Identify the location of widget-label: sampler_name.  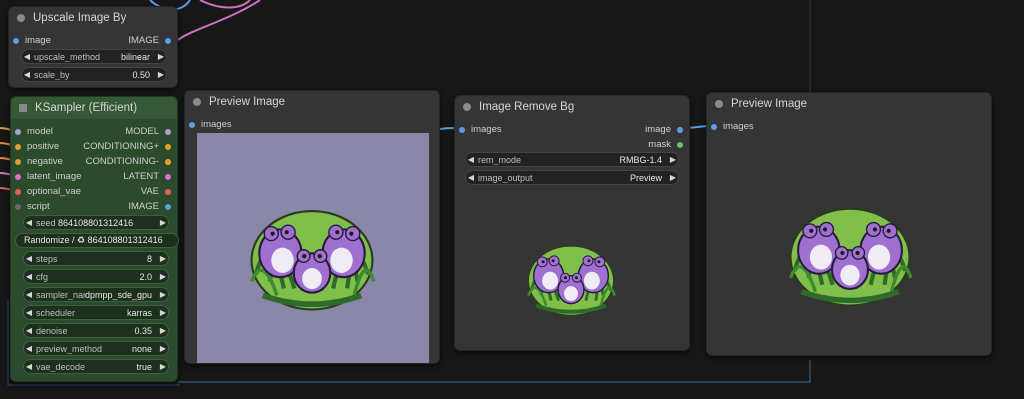
(60, 294).